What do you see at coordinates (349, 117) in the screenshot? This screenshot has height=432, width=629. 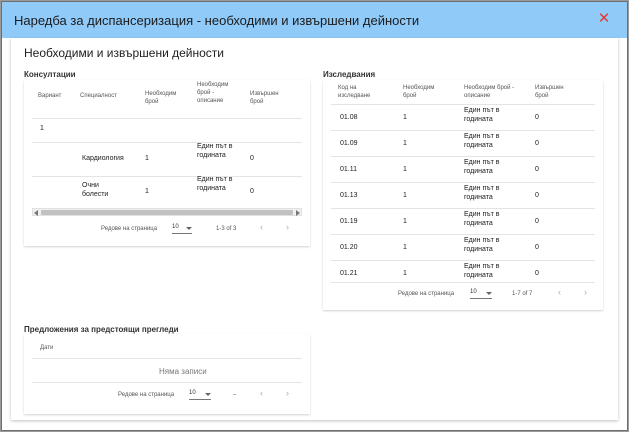 I see `cell-code: 01.08` at bounding box center [349, 117].